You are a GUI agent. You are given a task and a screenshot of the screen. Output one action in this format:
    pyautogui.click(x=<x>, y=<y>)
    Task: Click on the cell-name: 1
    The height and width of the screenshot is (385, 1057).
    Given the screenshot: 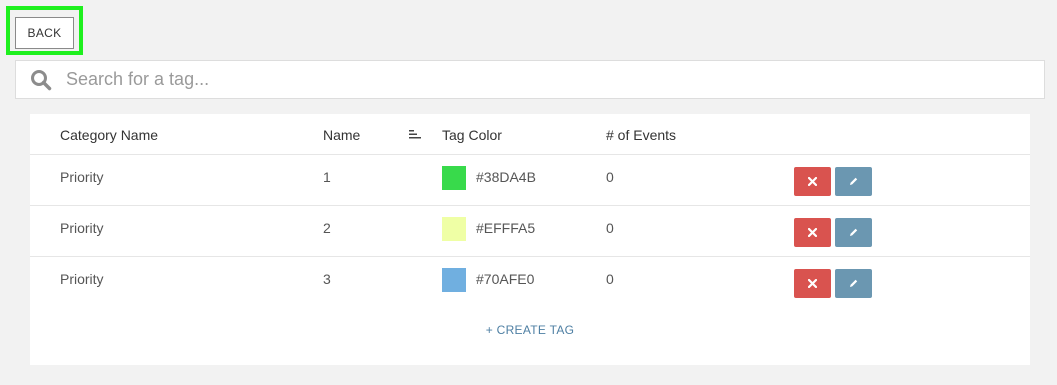 What is the action you would take?
    pyautogui.click(x=327, y=177)
    